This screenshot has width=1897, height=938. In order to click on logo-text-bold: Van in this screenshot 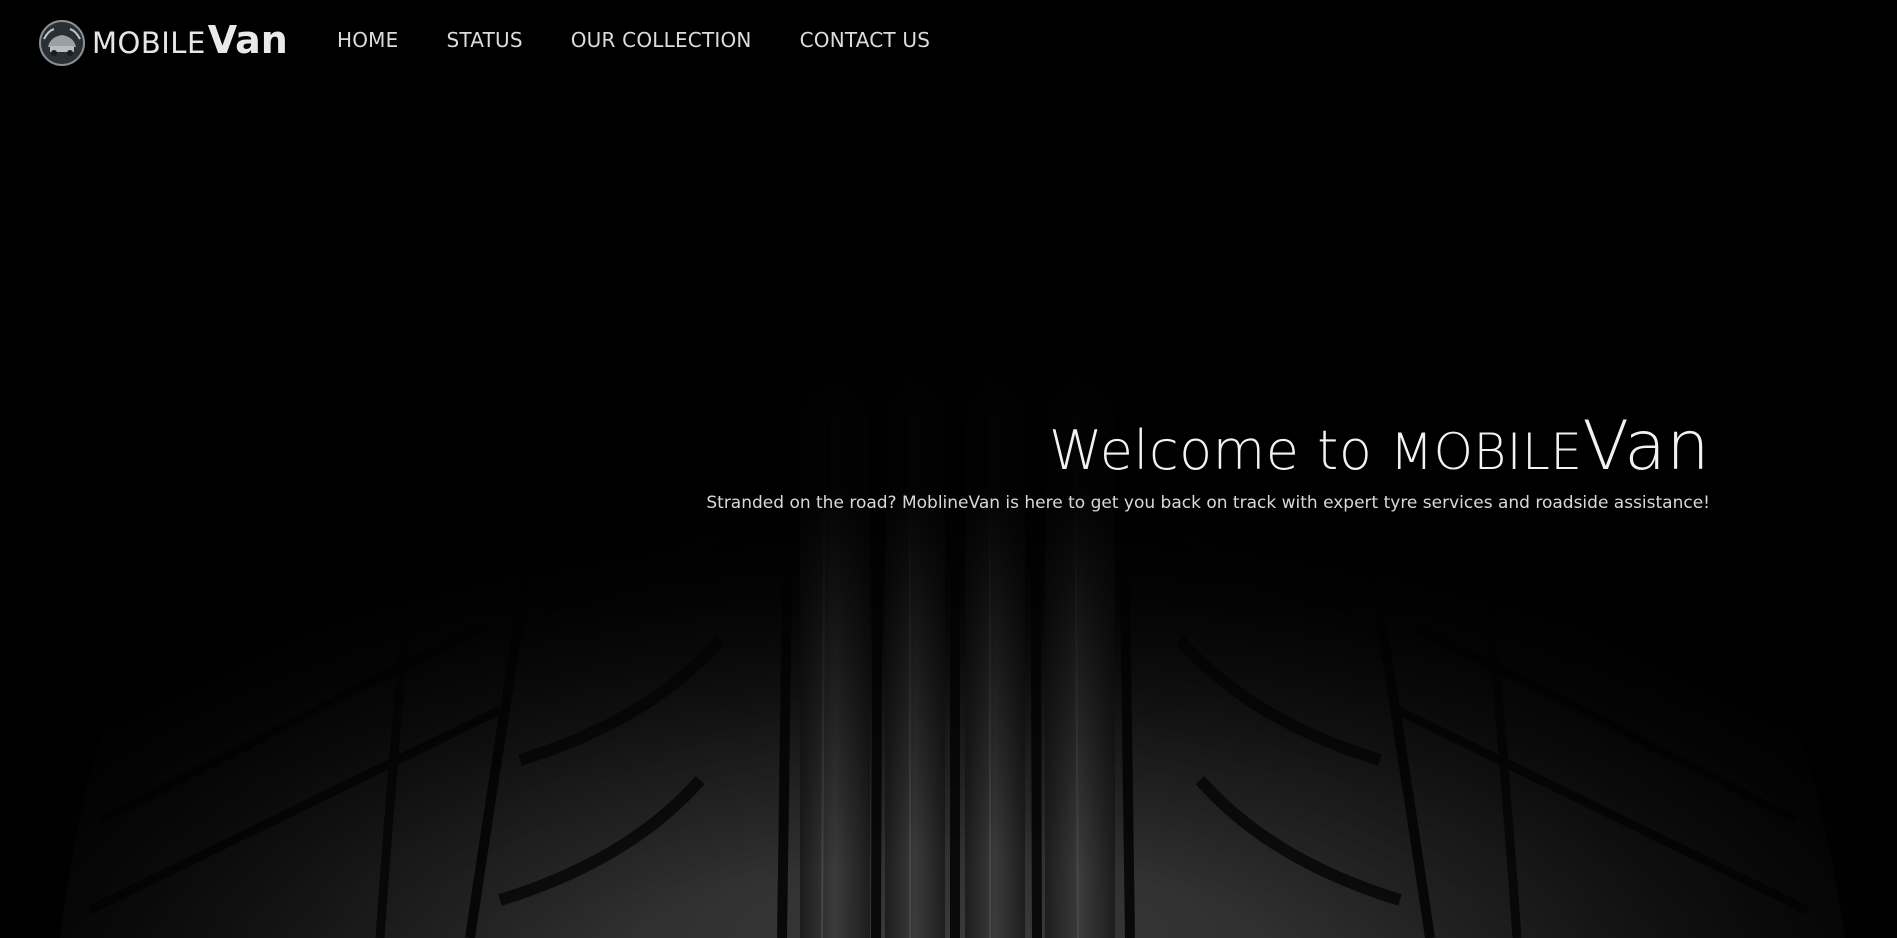, I will do `click(247, 40)`.